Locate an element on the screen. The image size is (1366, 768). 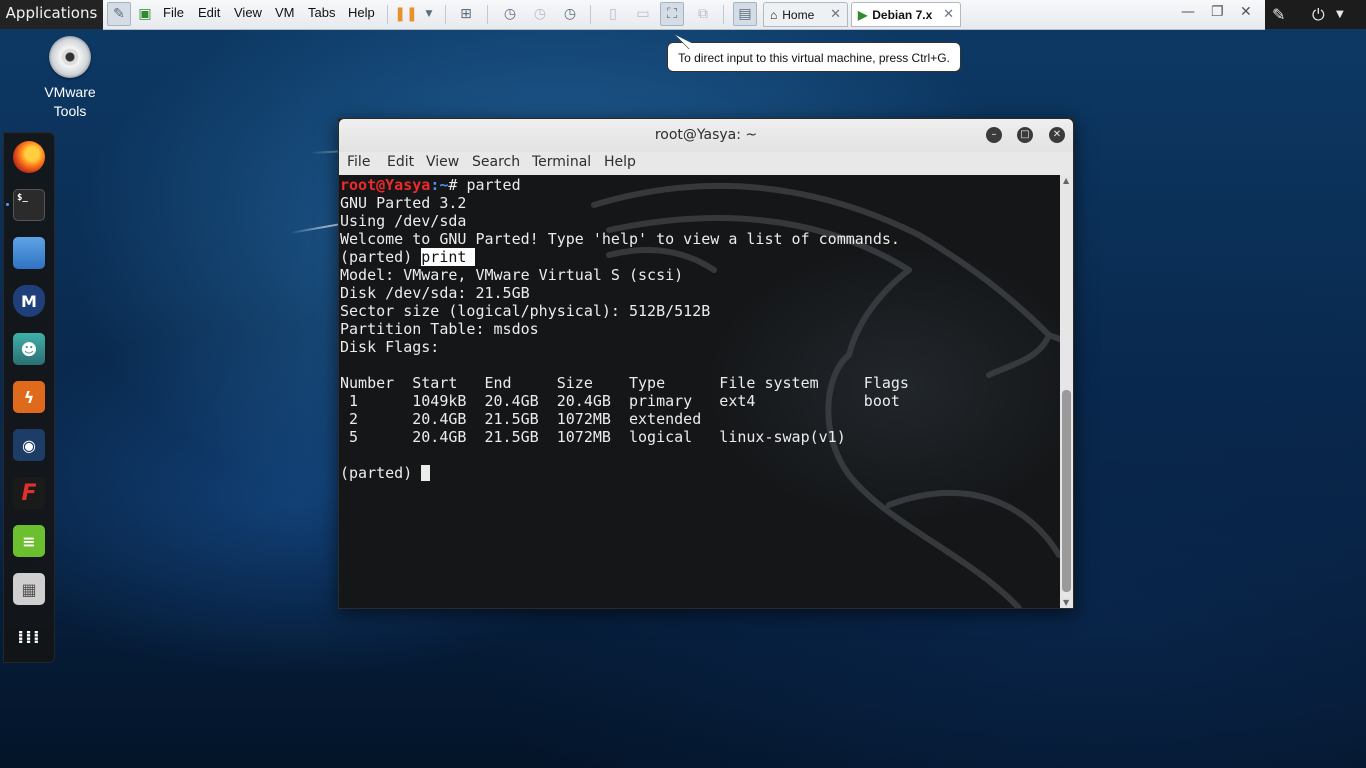
output-line: GNU Parted 3.2 is located at coordinates (403, 203).